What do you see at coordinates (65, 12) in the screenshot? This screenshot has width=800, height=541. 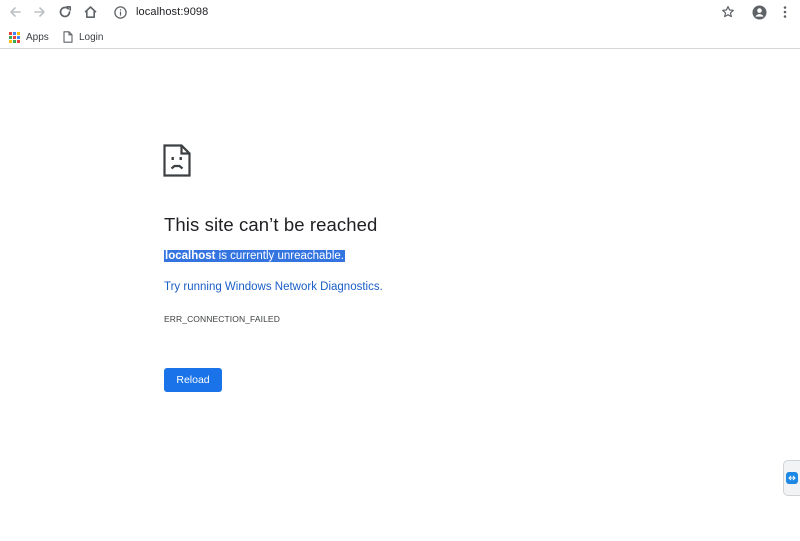 I see `reload-icon` at bounding box center [65, 12].